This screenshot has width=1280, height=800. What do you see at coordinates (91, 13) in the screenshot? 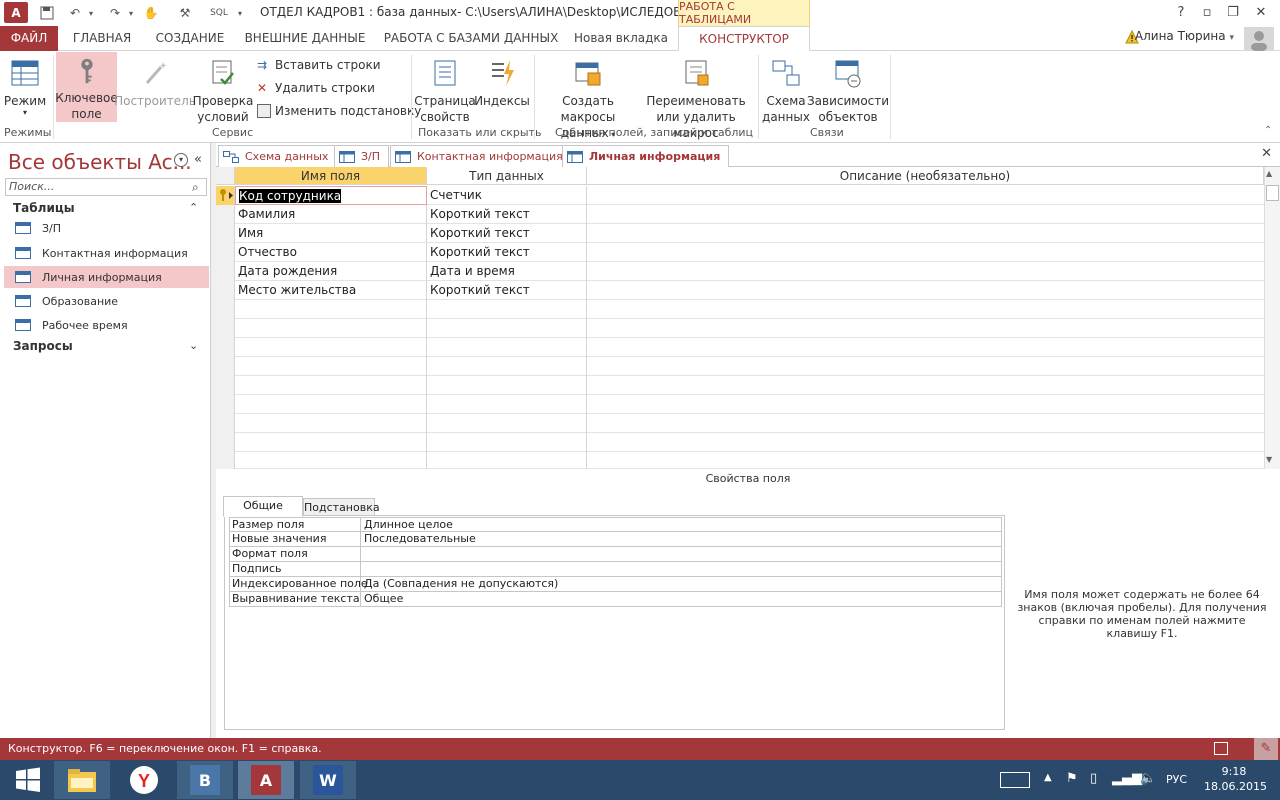
I see `undo-dropdown-icon: ▾` at bounding box center [91, 13].